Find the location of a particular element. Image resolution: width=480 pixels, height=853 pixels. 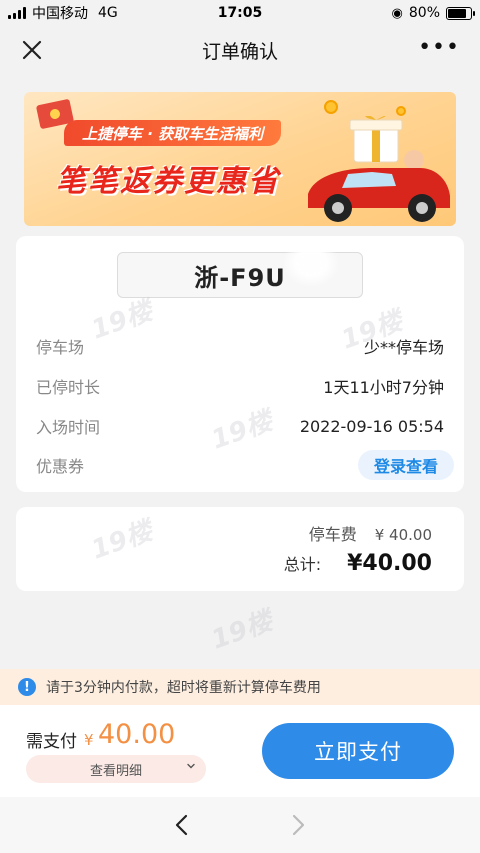

row-label: 入场时间 is located at coordinates (68, 427).